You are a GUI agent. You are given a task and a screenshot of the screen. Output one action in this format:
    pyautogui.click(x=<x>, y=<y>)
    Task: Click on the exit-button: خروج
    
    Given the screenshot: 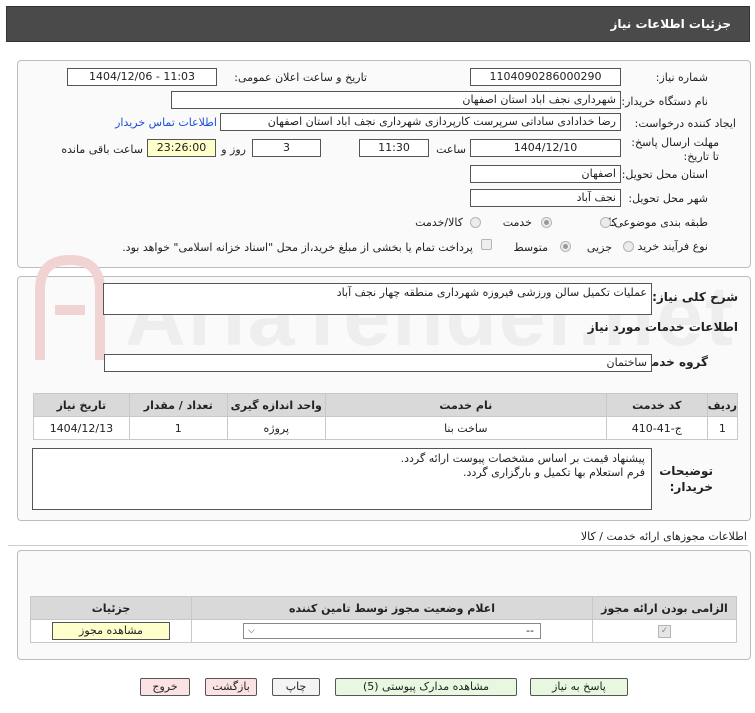 What is the action you would take?
    pyautogui.click(x=165, y=687)
    